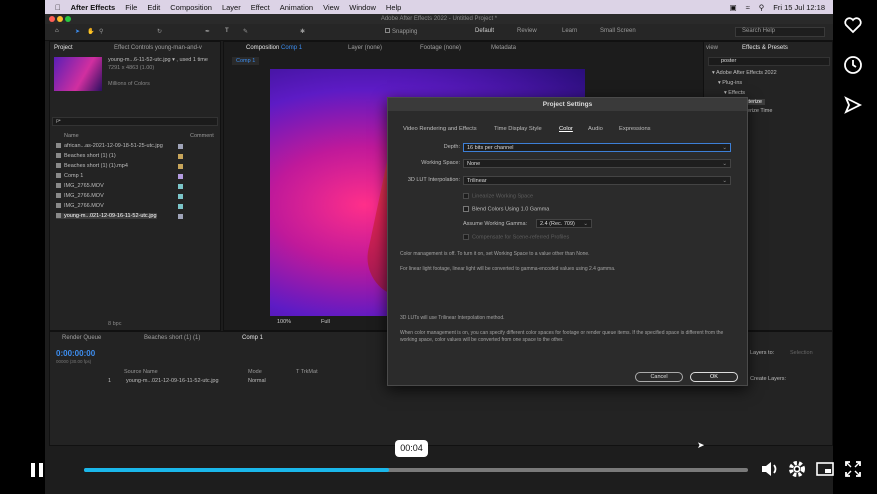 The width and height of the screenshot is (877, 494). I want to click on hand-tool-icon: ✋, so click(90, 31).